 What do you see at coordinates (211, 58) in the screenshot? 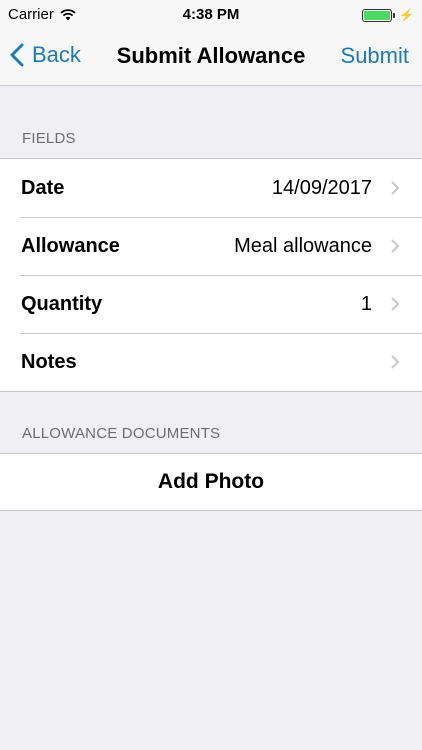
I see `navigation-bar: Back Submit Allowance Submit` at bounding box center [211, 58].